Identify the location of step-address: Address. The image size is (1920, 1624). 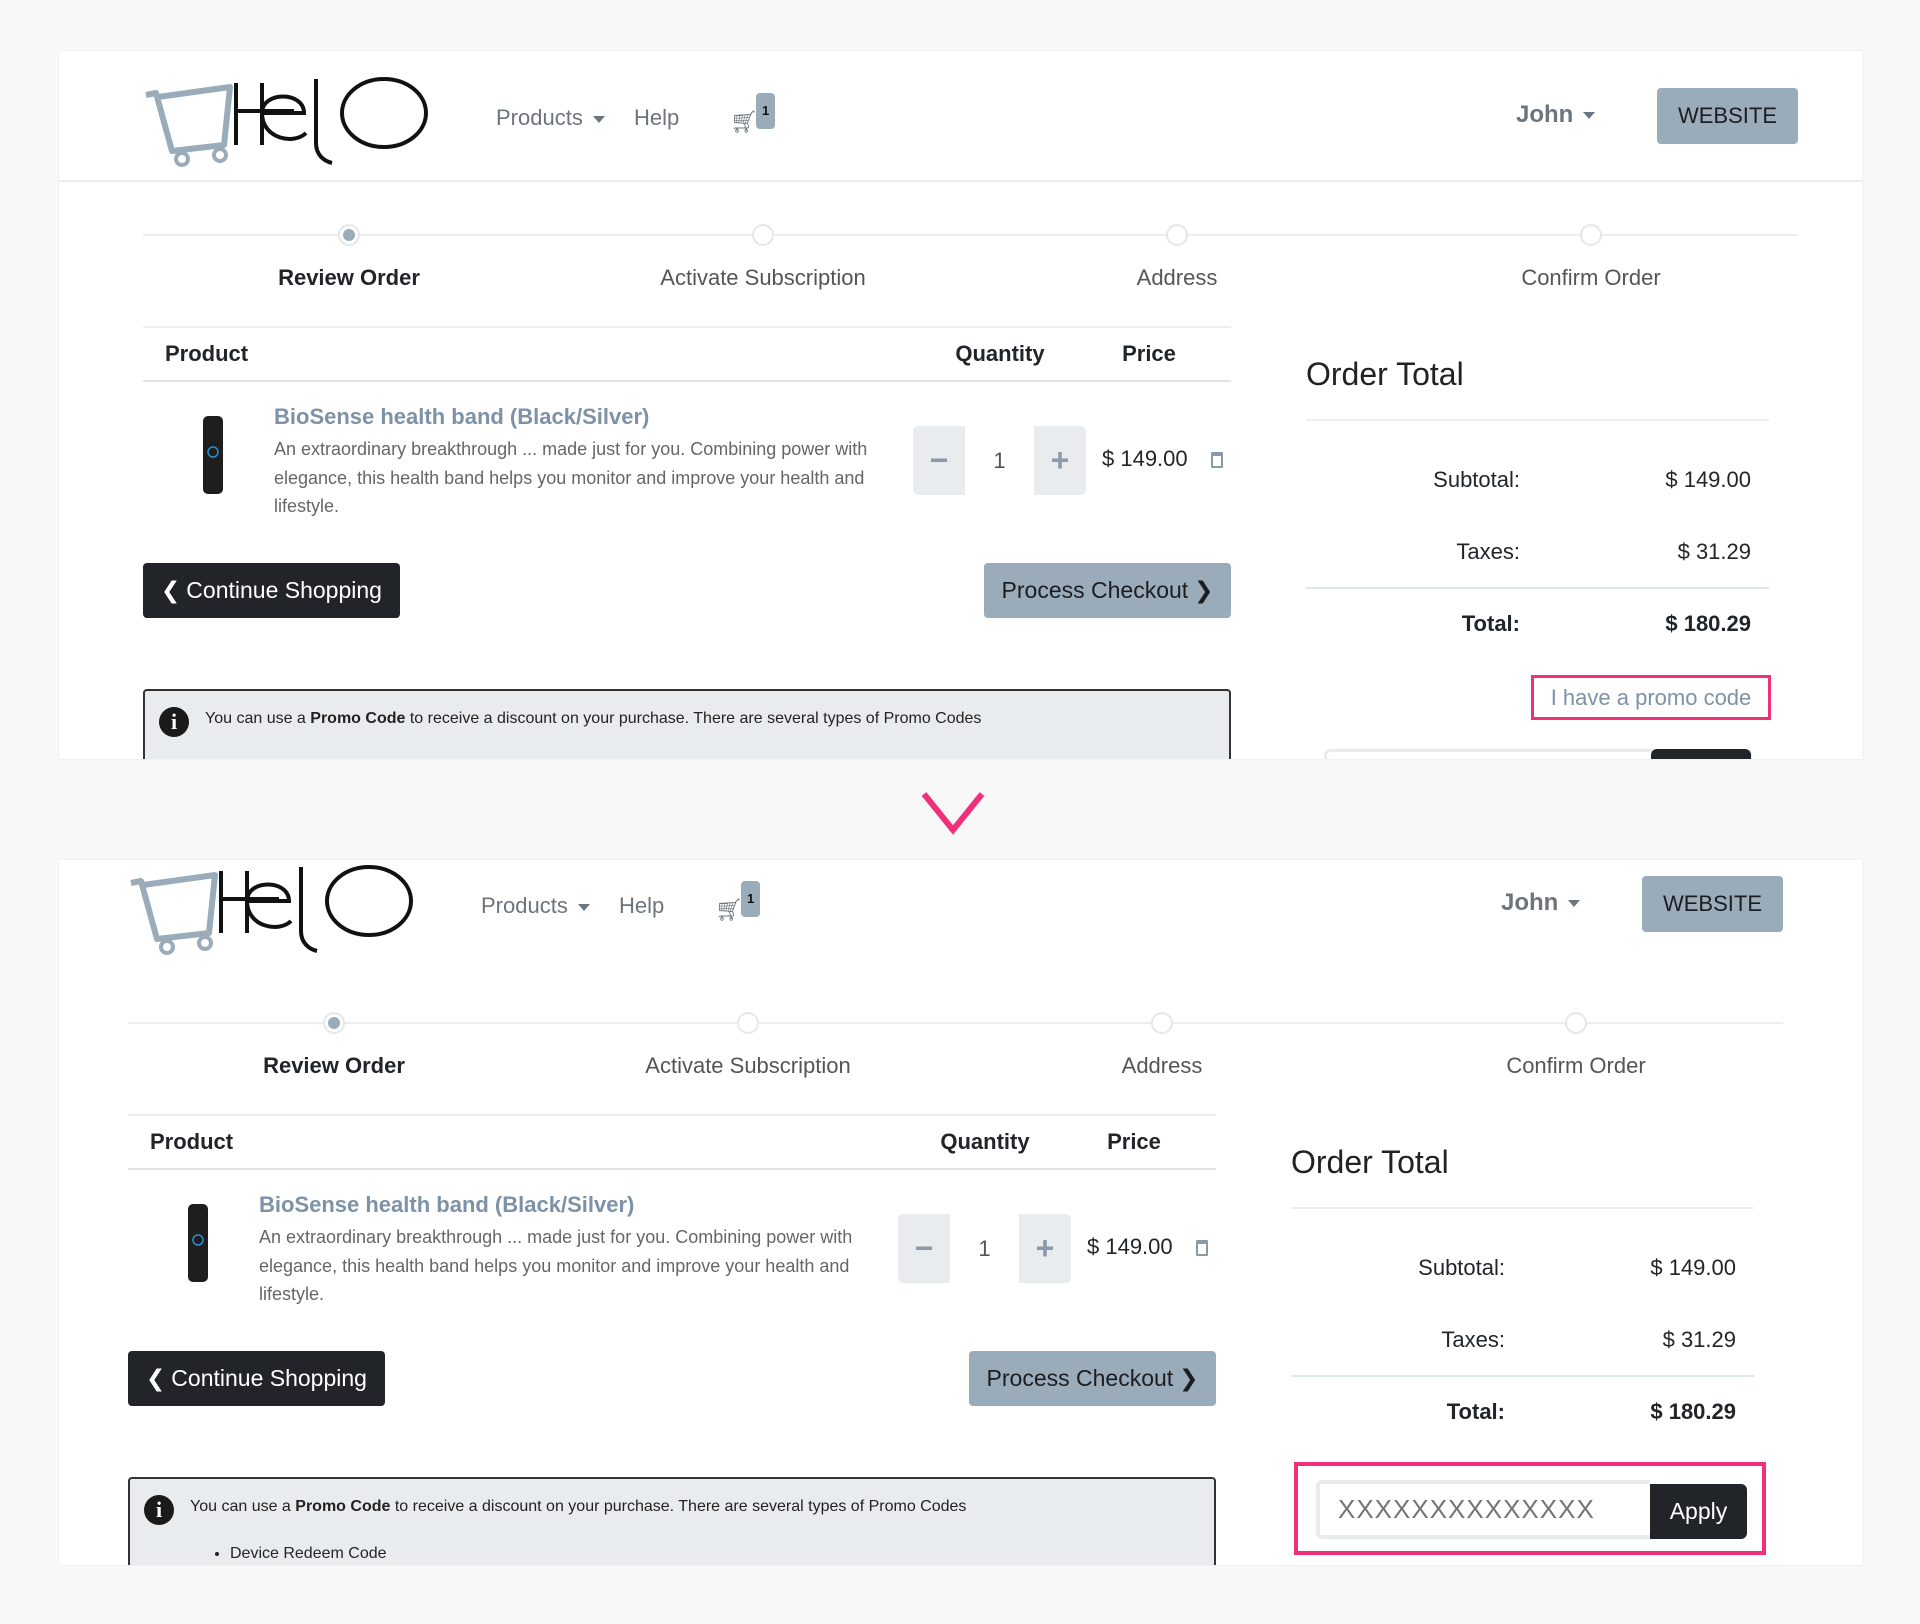
(1162, 1065).